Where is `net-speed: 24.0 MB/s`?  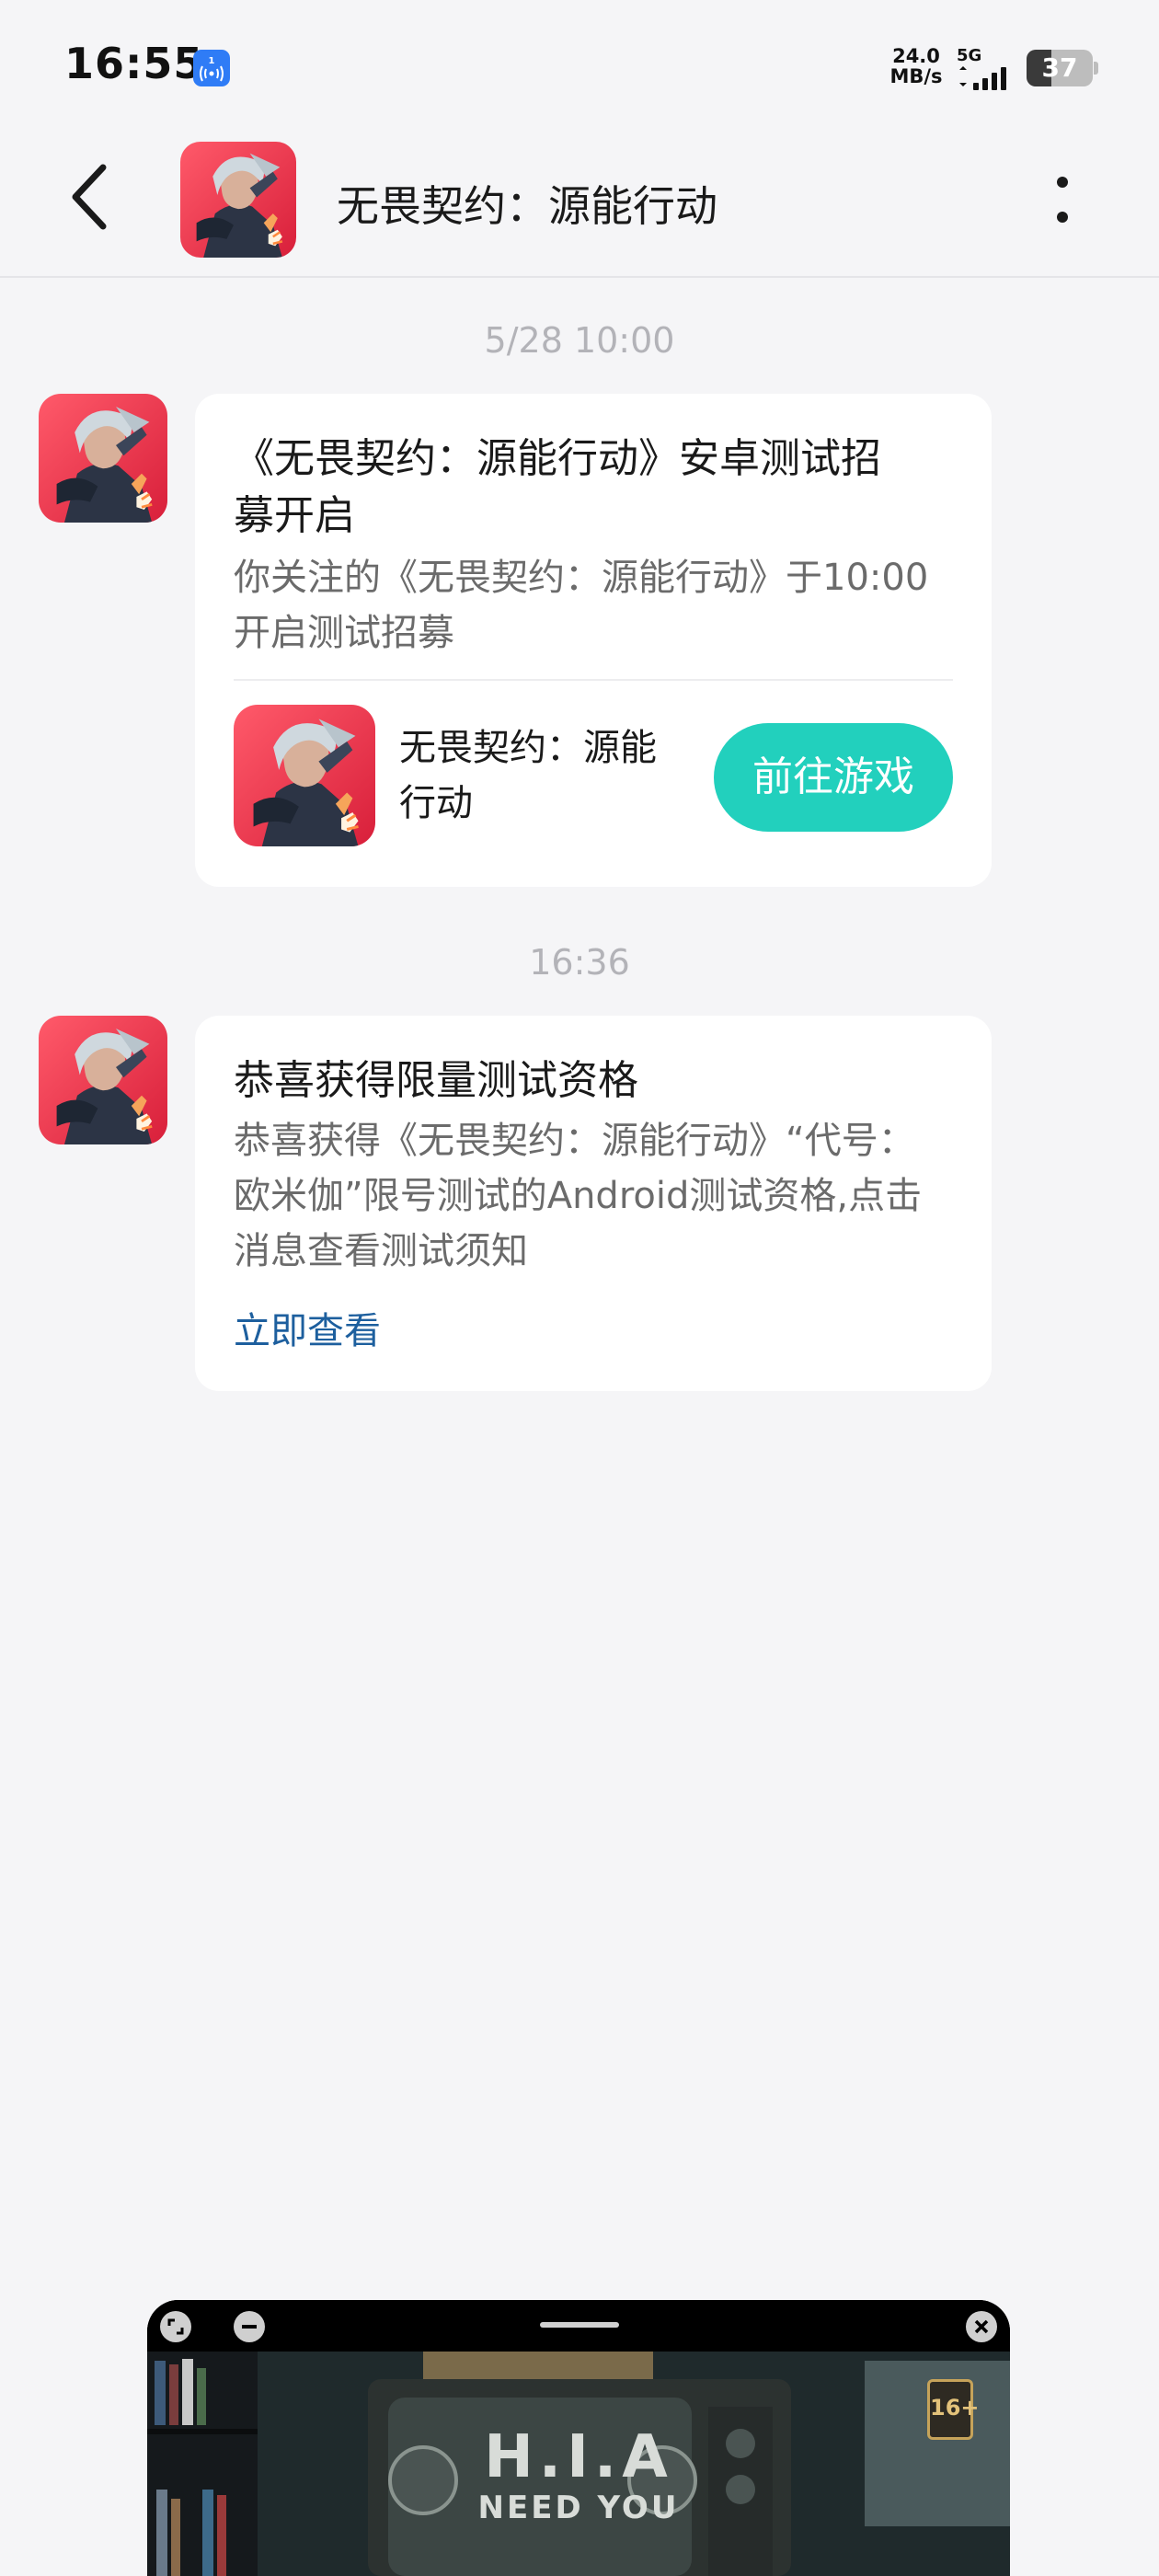
net-speed: 24.0 MB/s is located at coordinates (916, 66).